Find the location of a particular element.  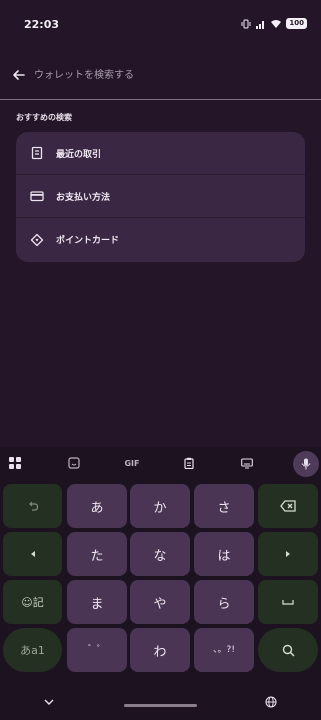

suggestion-loyalty-cards: ポイントカード is located at coordinates (160, 239).